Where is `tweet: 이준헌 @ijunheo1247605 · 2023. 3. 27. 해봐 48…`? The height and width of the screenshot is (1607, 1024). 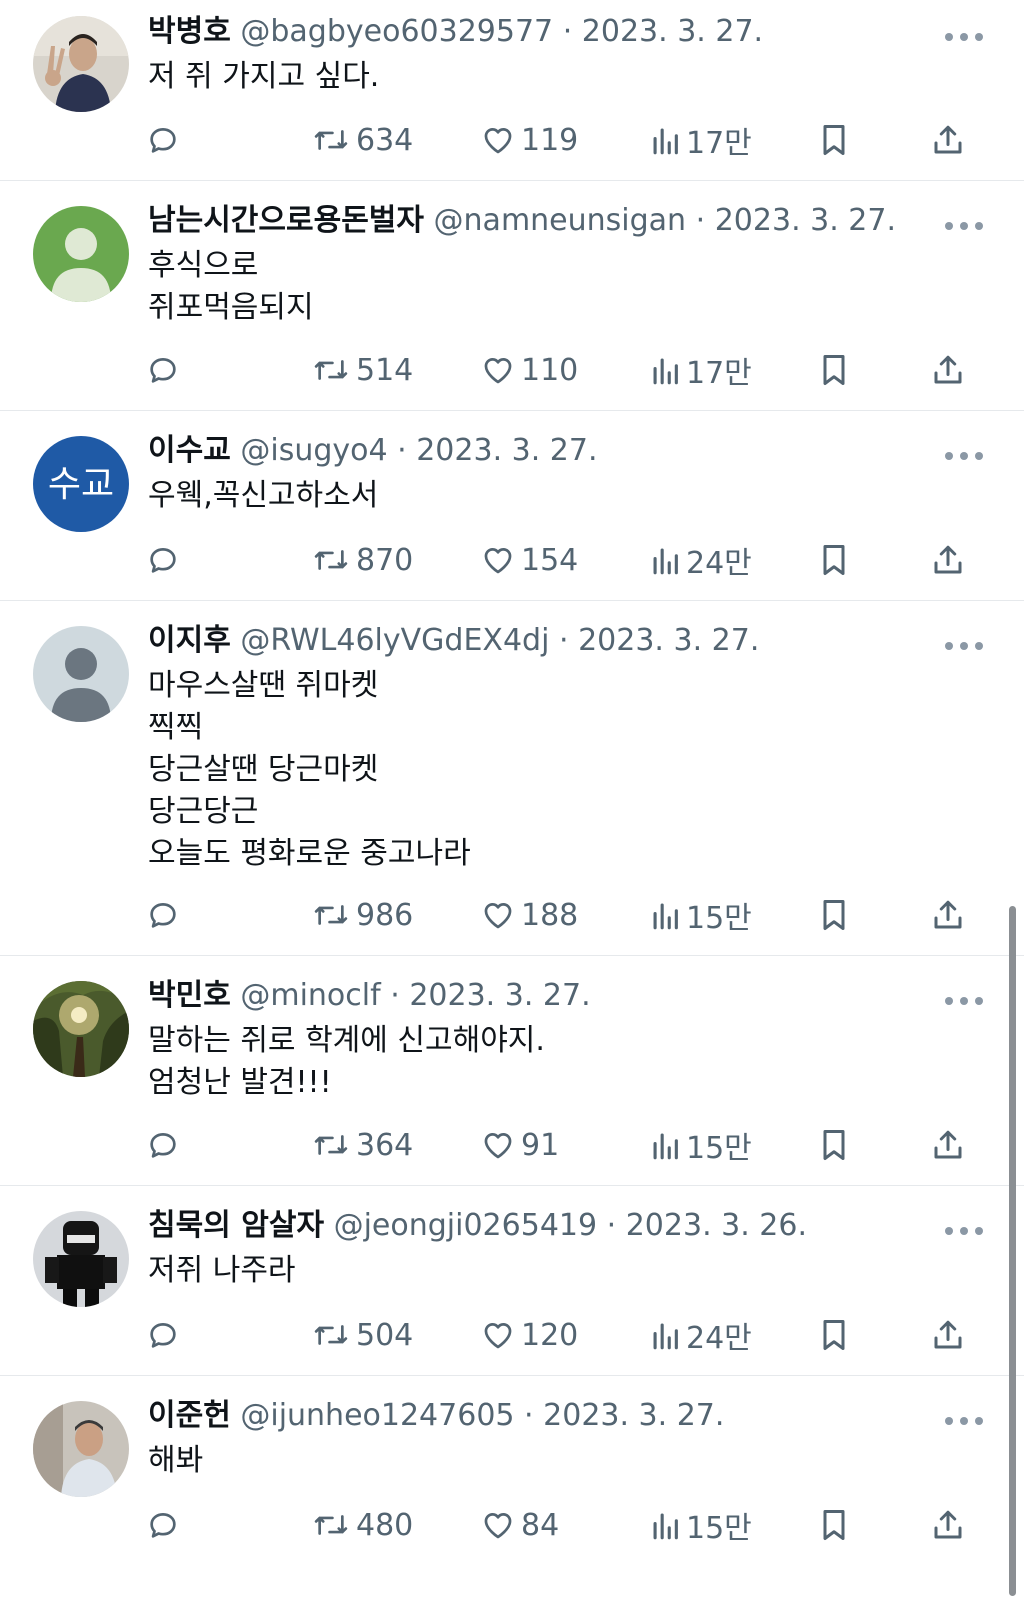 tweet: 이준헌 @ijunheo1247605 · 2023. 3. 27. 해봐 48… is located at coordinates (512, 1491).